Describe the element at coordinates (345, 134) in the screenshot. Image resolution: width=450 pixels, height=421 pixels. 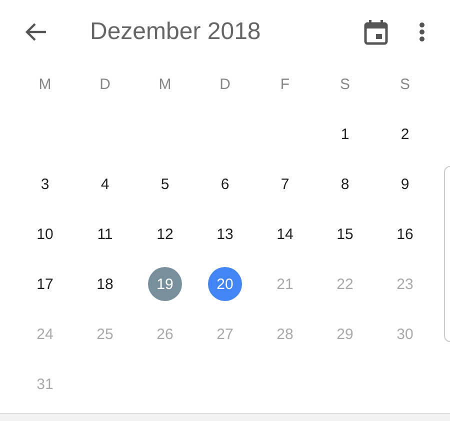
I see `calendar-day: 1` at that location.